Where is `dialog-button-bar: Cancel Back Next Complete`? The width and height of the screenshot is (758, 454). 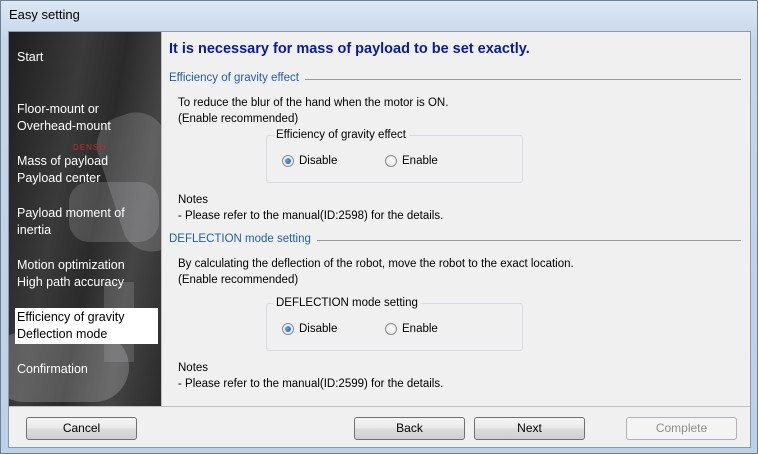
dialog-button-bar: Cancel Back Next Complete is located at coordinates (379, 426).